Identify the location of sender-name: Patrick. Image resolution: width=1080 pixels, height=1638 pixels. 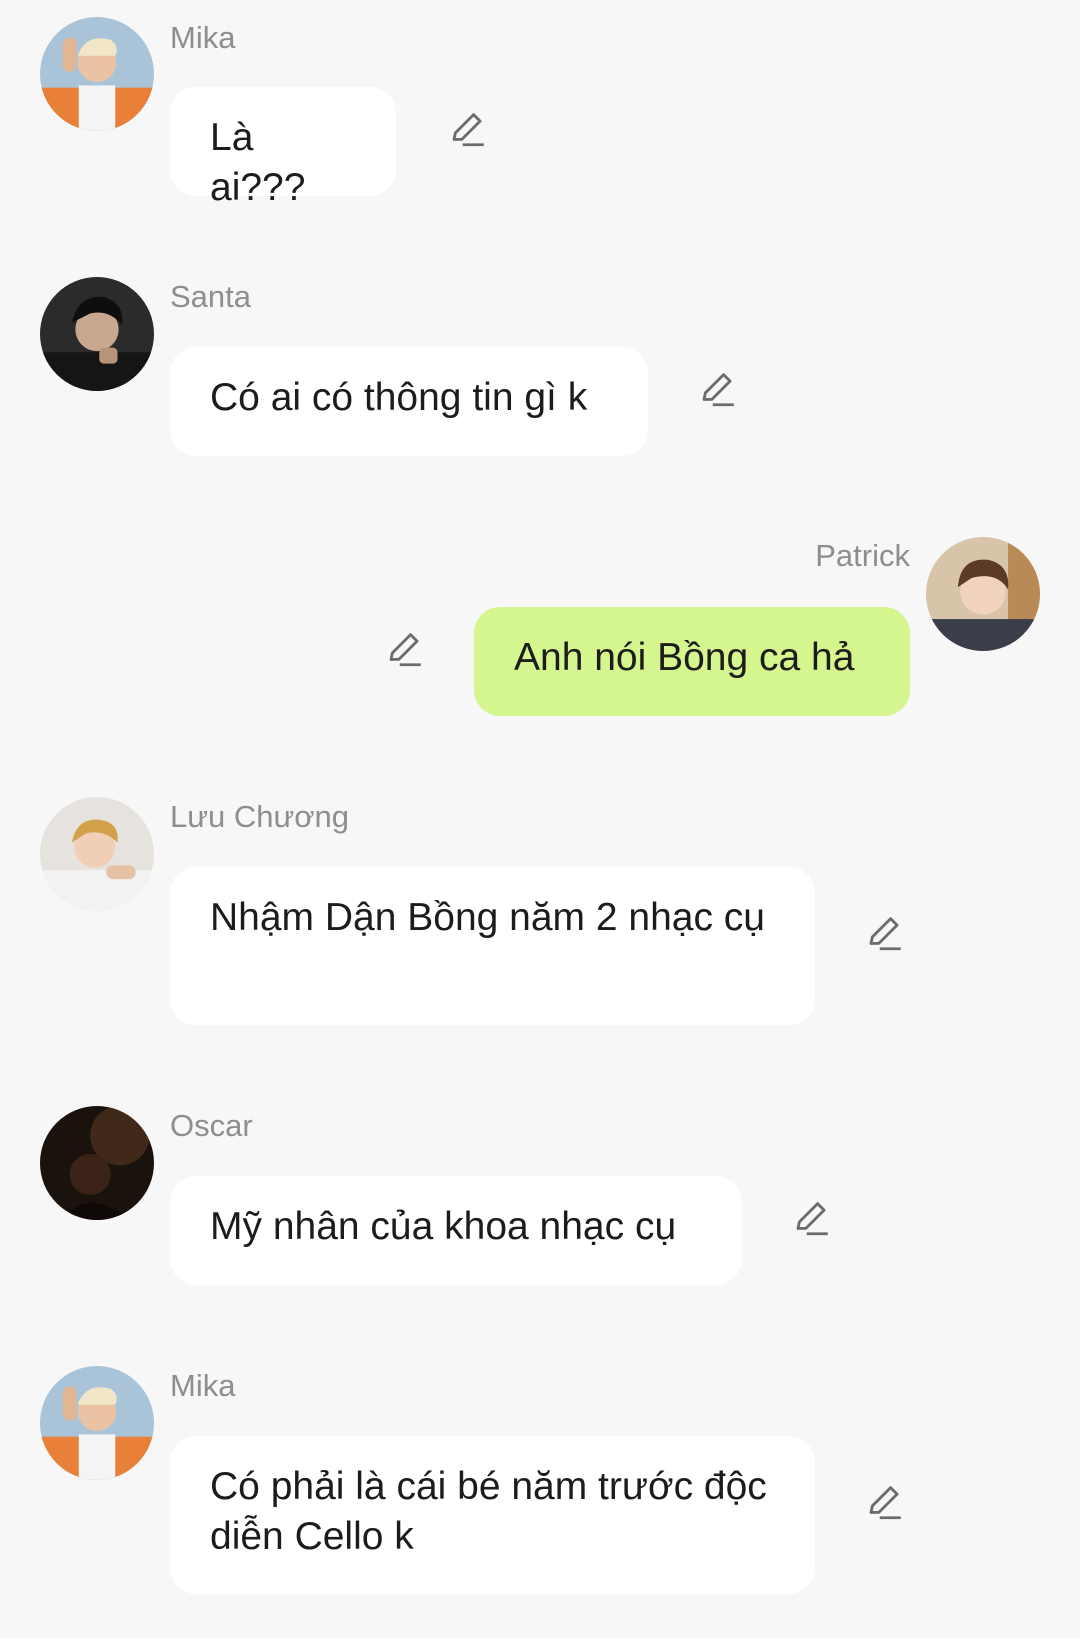
(862, 555).